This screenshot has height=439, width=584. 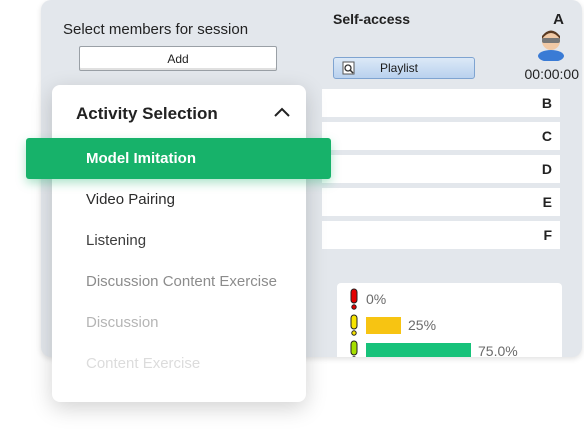 What do you see at coordinates (130, 199) in the screenshot?
I see `activity-item-video-pairing: Video Pairing` at bounding box center [130, 199].